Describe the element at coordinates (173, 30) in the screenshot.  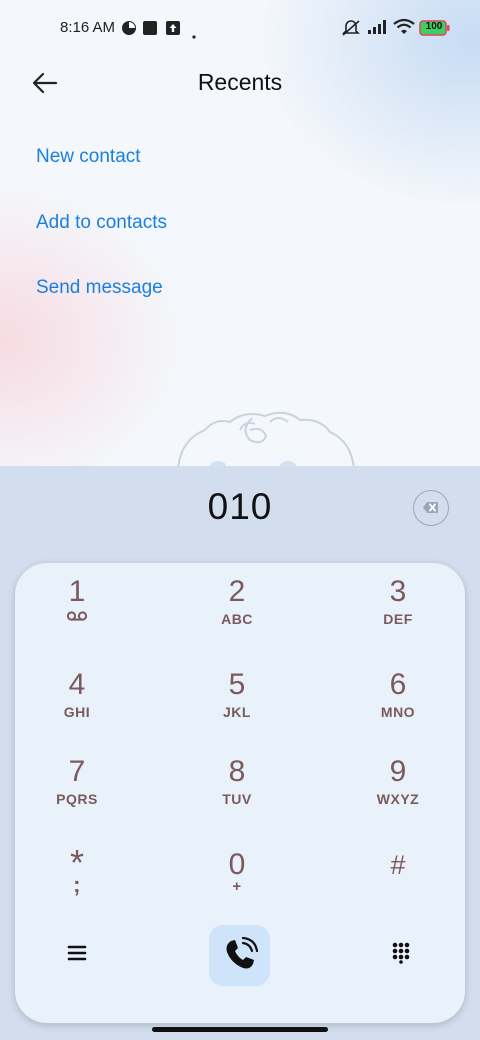
I see `upload-notification-icon` at that location.